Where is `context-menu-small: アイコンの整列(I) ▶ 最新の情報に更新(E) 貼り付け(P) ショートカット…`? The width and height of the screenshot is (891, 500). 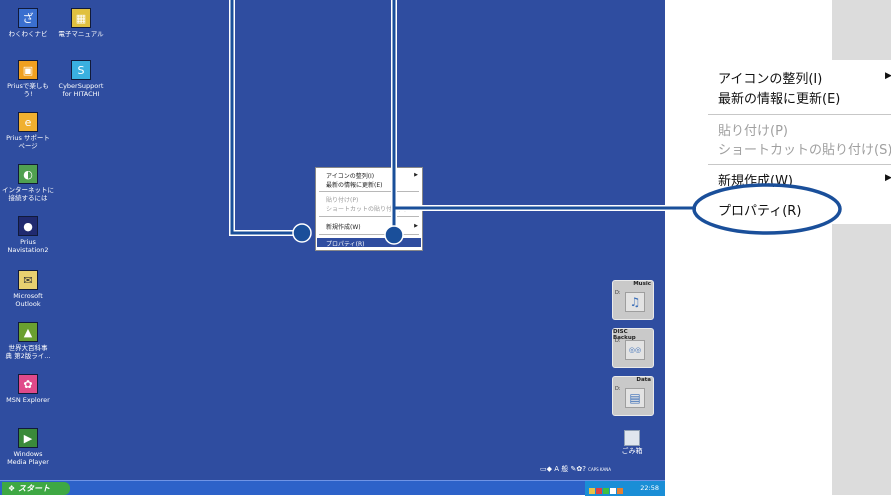 context-menu-small: アイコンの整列(I) ▶ 最新の情報に更新(E) 貼り付け(P) ショートカット… is located at coordinates (369, 209).